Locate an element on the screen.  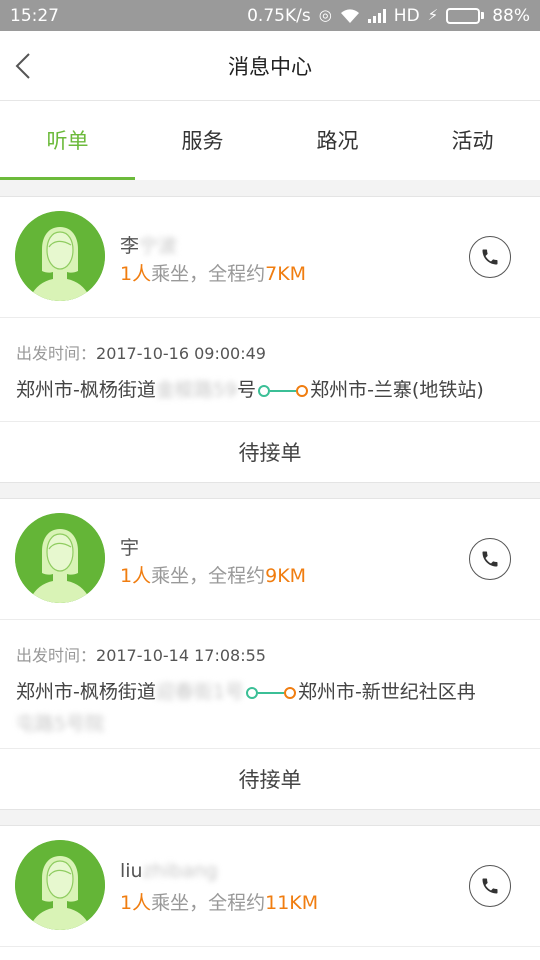
trip-summary: 1人乘坐，全程约7KM is located at coordinates (213, 274).